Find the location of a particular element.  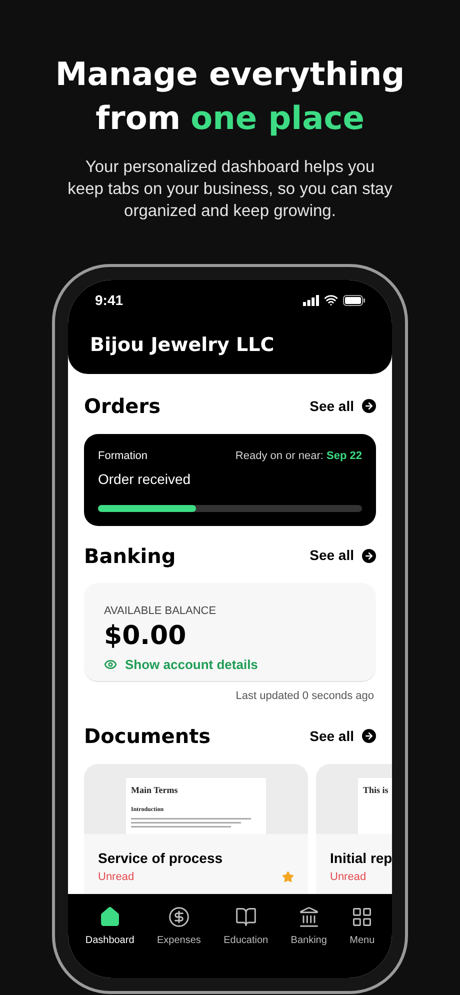

tab-item: Education is located at coordinates (246, 928).